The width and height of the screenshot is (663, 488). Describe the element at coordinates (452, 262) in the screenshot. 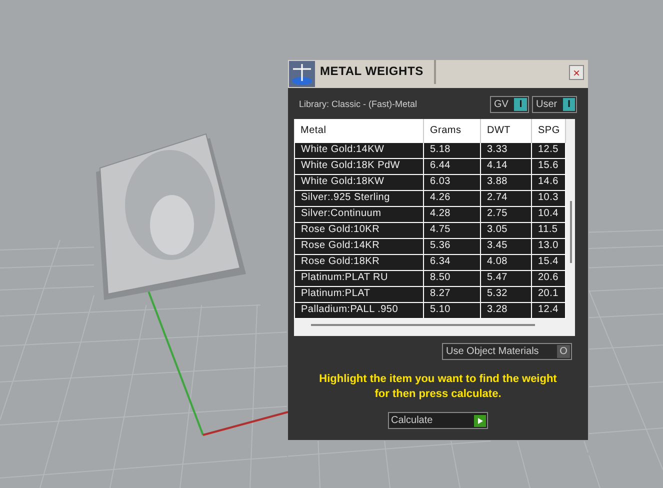

I see `table-cell: 6.34` at that location.